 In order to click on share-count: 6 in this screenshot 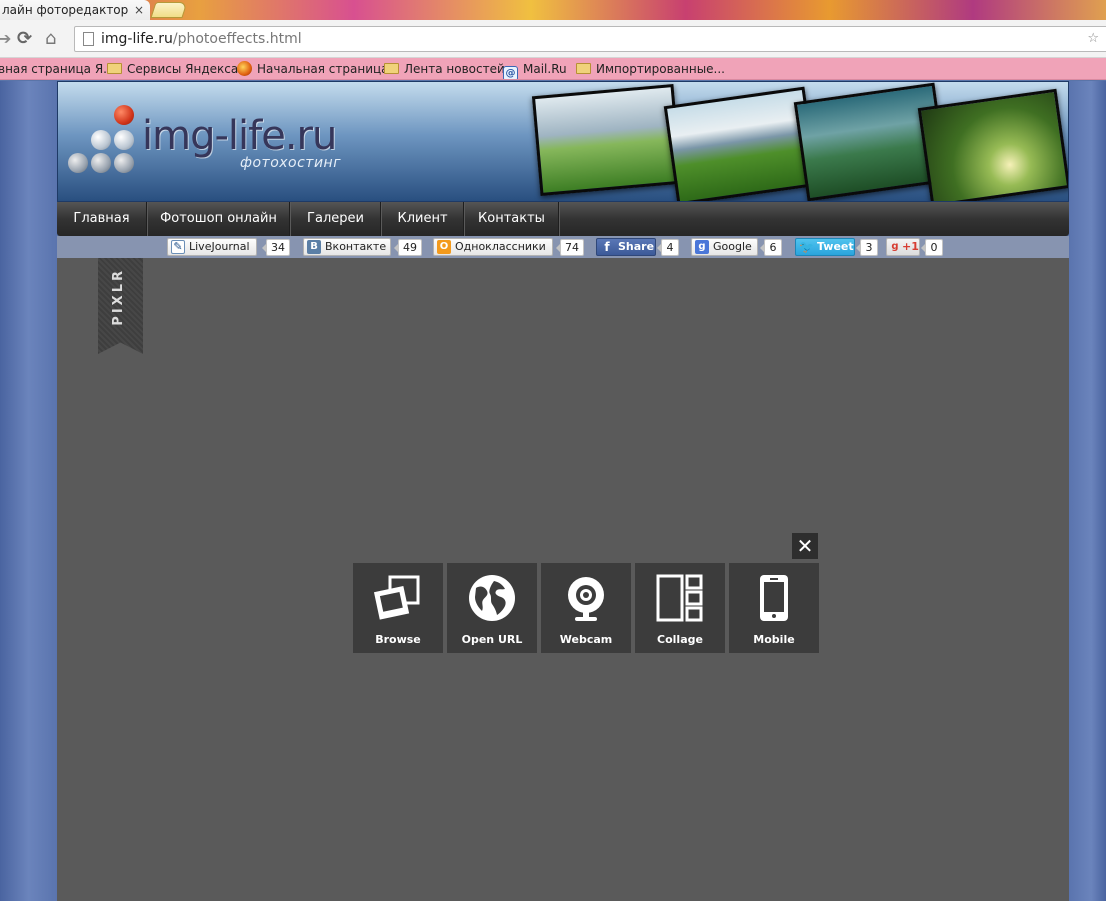, I will do `click(771, 247)`.